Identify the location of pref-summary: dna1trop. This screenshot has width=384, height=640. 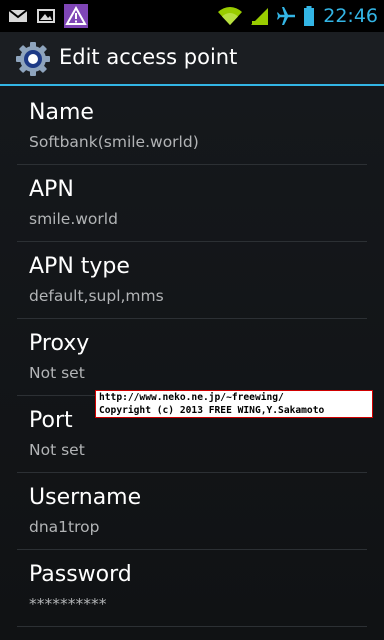
(64, 527).